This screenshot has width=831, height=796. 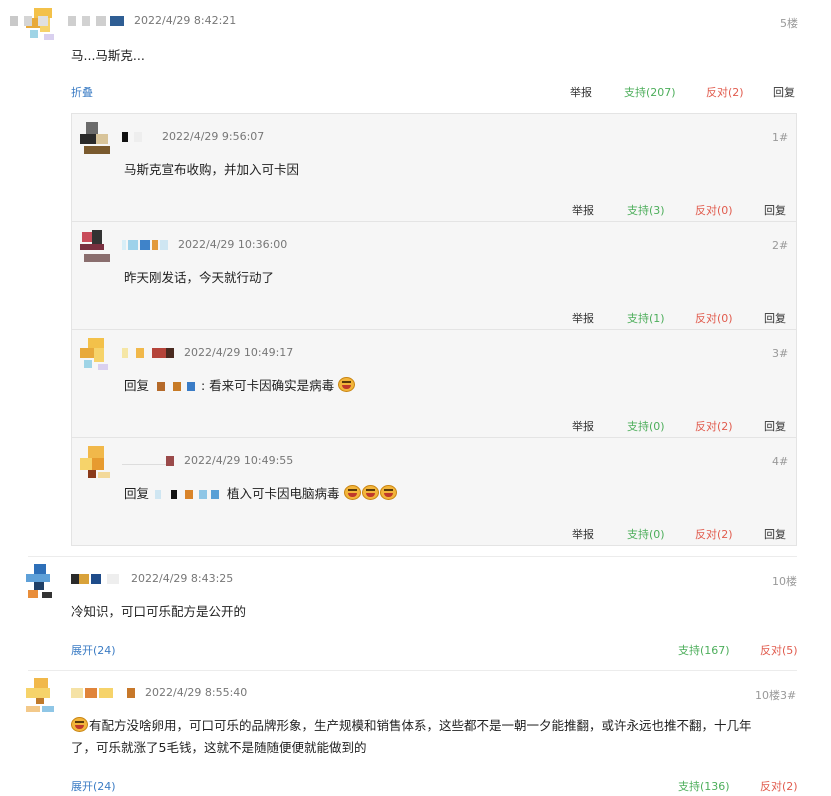 I want to click on reply-floor: 4#, so click(x=780, y=461).